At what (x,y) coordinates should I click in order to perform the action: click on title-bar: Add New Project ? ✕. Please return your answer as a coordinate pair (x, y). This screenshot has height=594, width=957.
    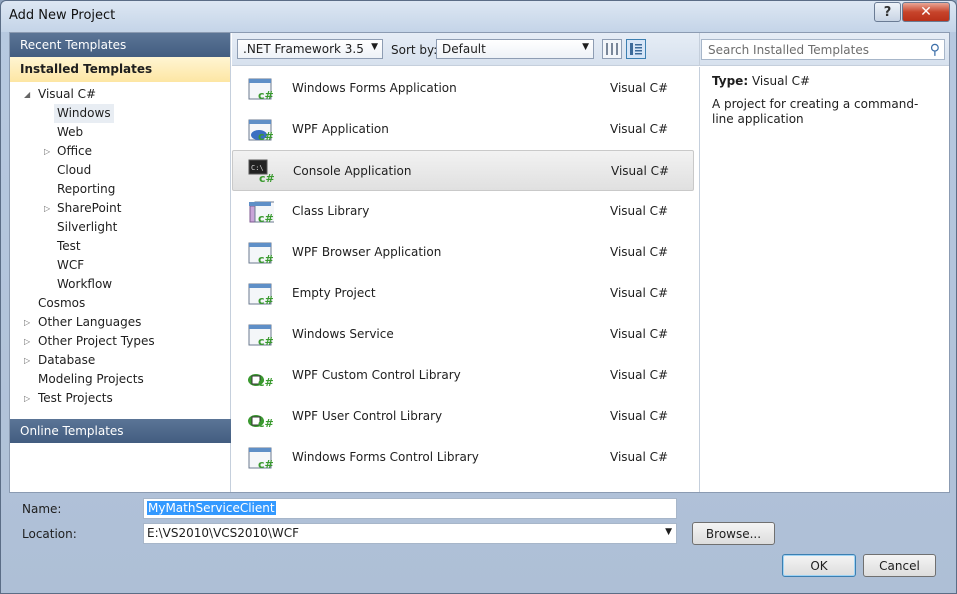
    Looking at the image, I should click on (478, 16).